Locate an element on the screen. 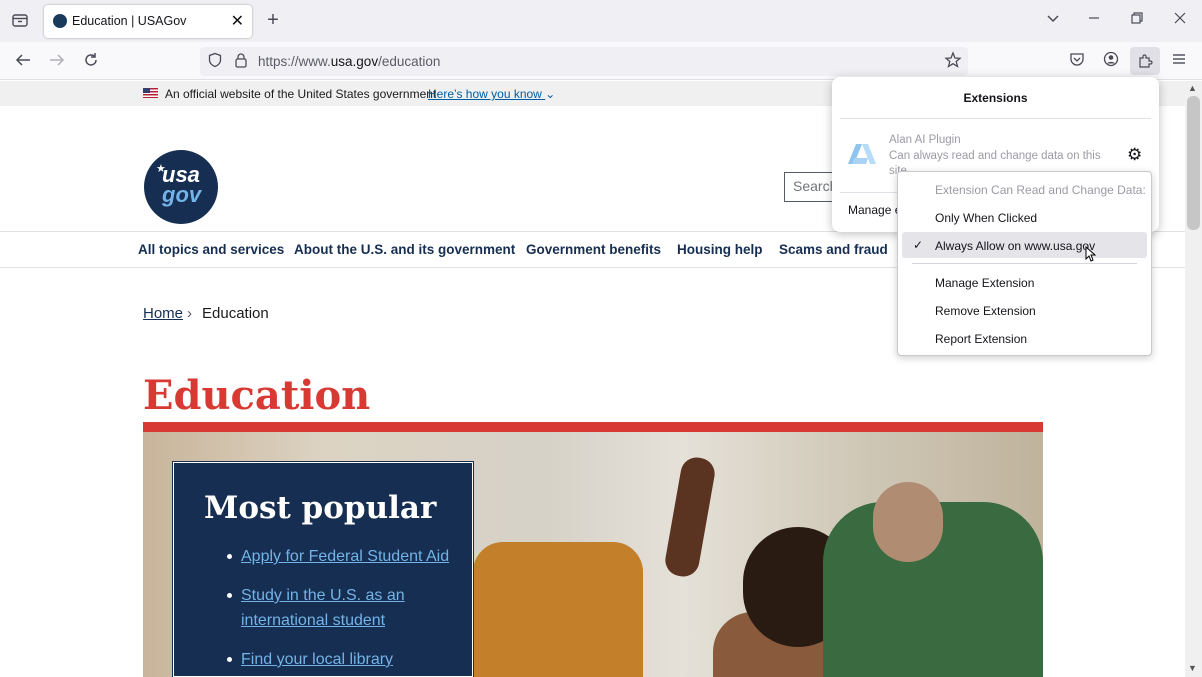  heres-how-you-know-link: Here’s how you know ⌄ is located at coordinates (491, 94).